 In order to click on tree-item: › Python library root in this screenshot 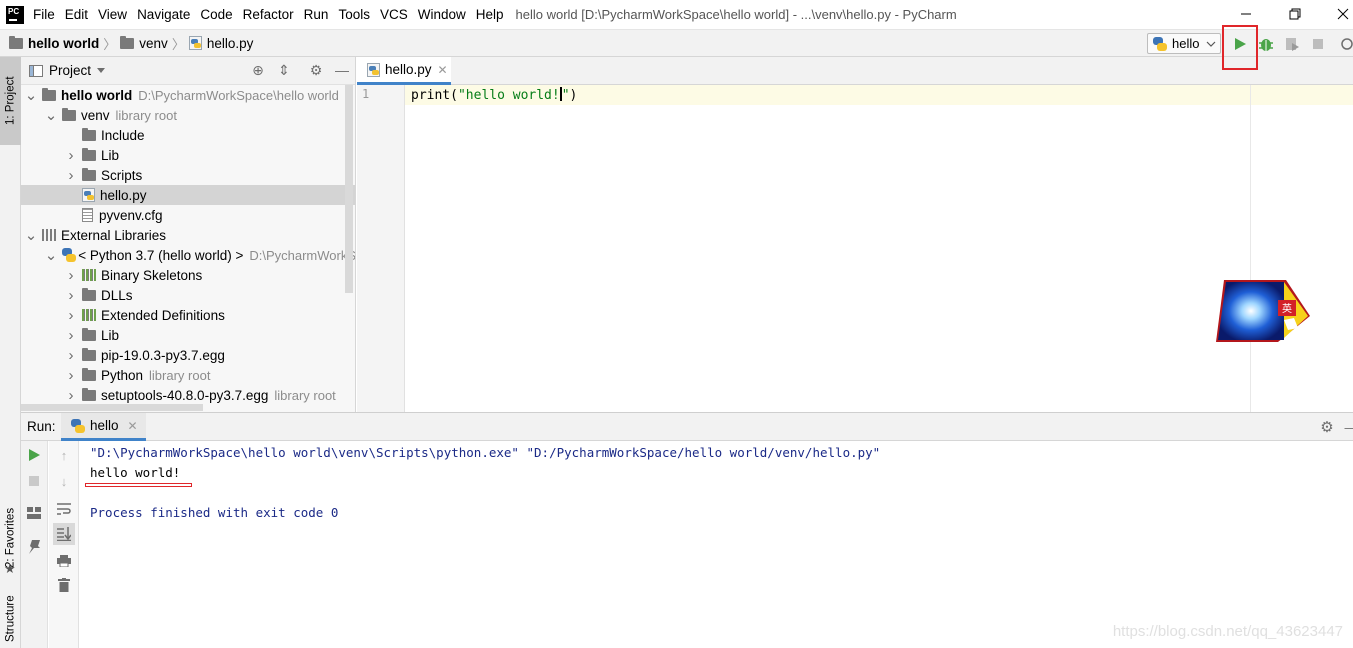, I will do `click(188, 375)`.